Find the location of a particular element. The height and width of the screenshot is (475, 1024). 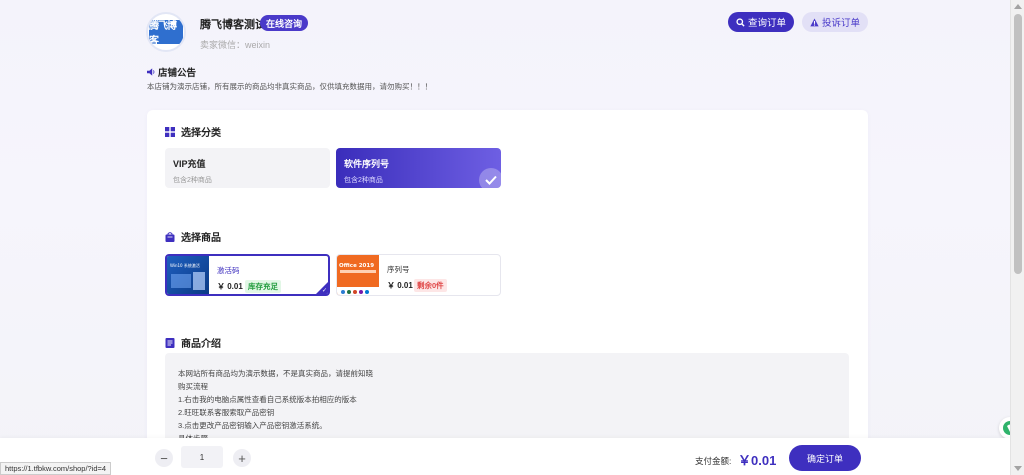

query-order-label: 查询订单 is located at coordinates (766, 23).